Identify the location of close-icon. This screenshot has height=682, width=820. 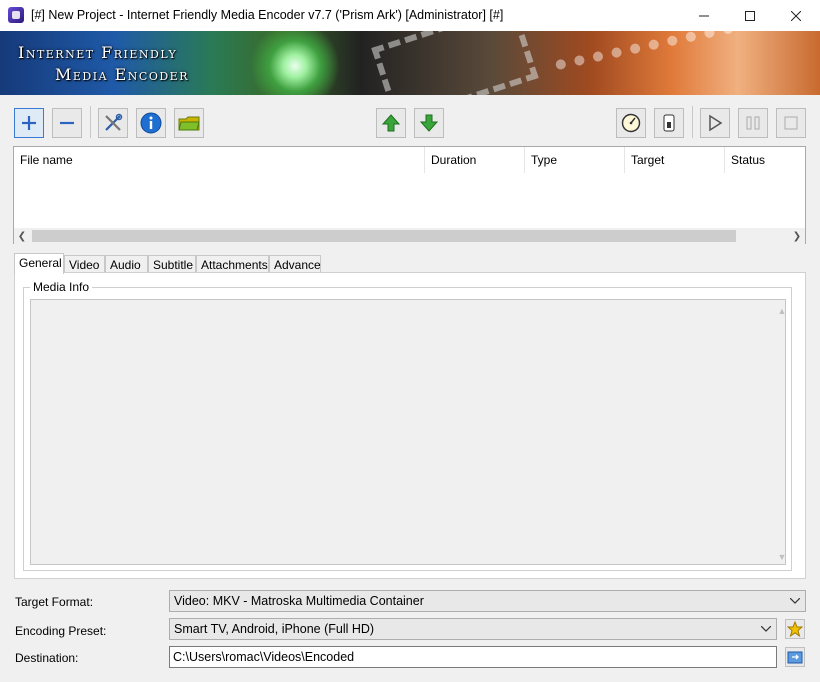
(796, 15).